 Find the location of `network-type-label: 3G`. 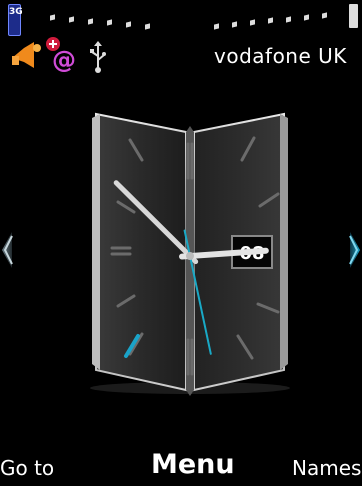

network-type-label: 3G is located at coordinates (16, 12).